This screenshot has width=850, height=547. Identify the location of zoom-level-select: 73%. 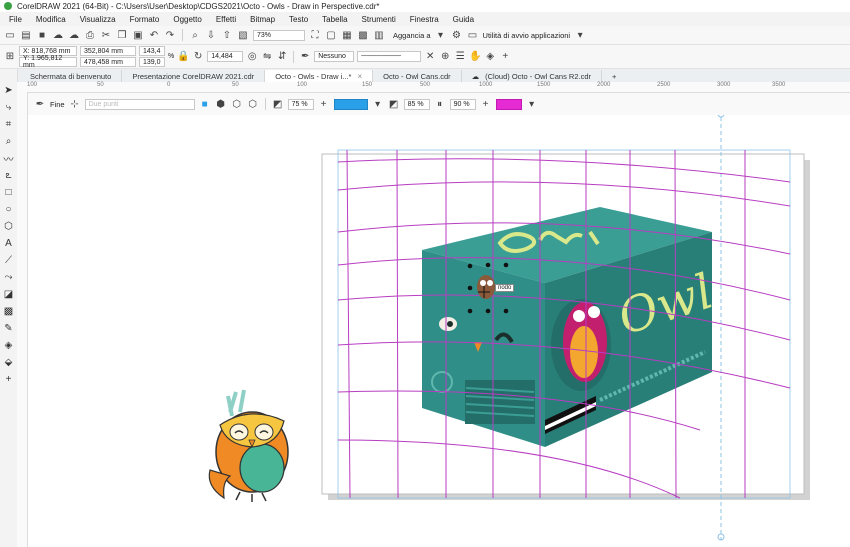
(279, 35).